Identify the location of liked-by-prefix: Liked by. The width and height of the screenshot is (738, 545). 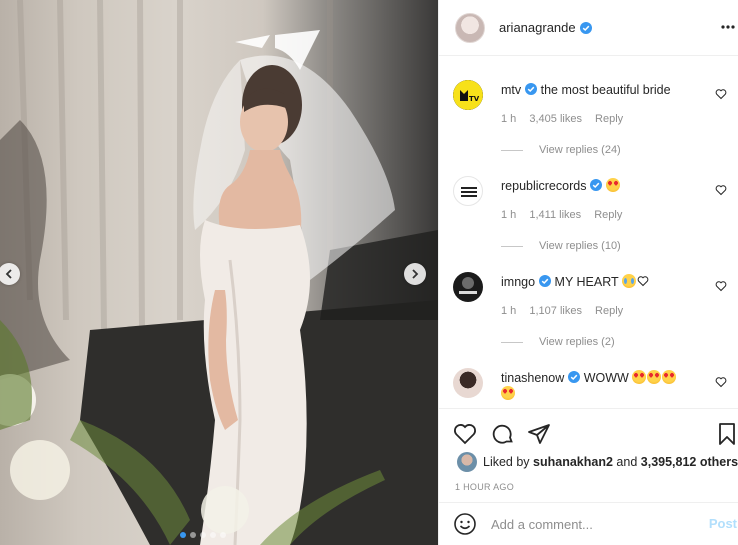
(506, 462).